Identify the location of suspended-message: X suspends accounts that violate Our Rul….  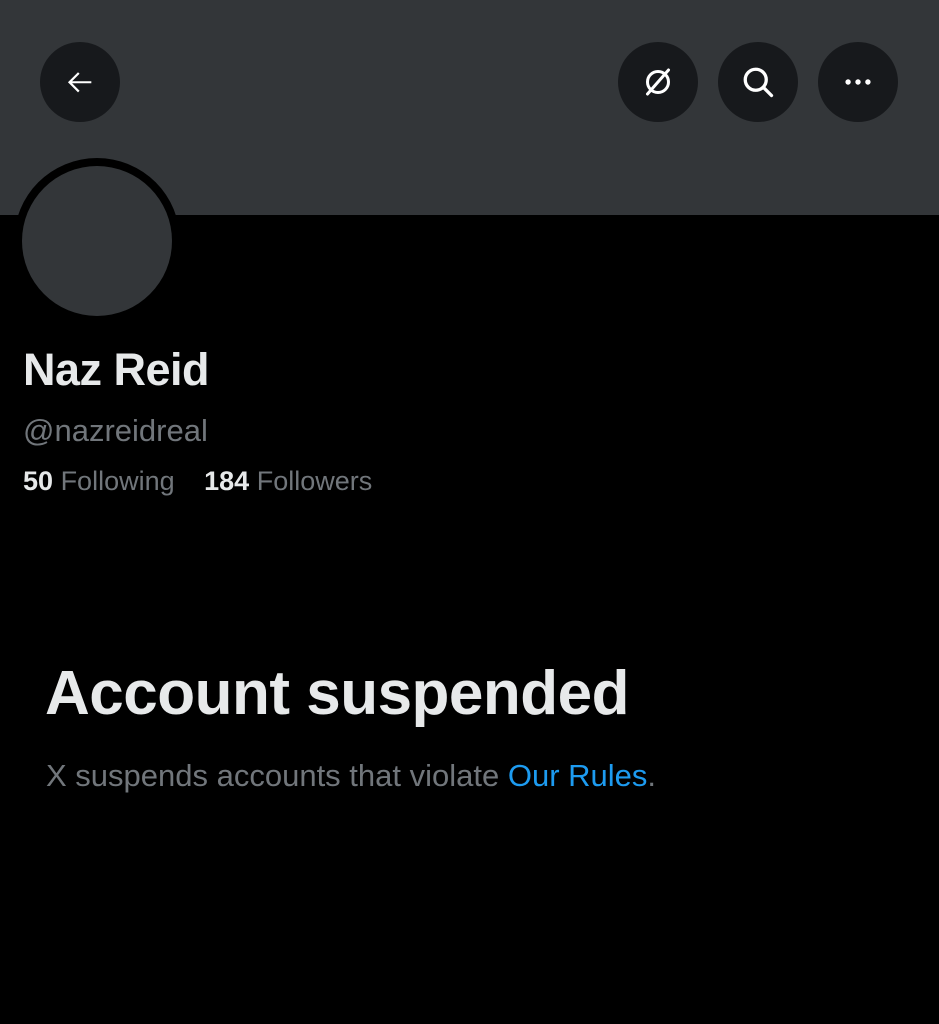
(351, 776).